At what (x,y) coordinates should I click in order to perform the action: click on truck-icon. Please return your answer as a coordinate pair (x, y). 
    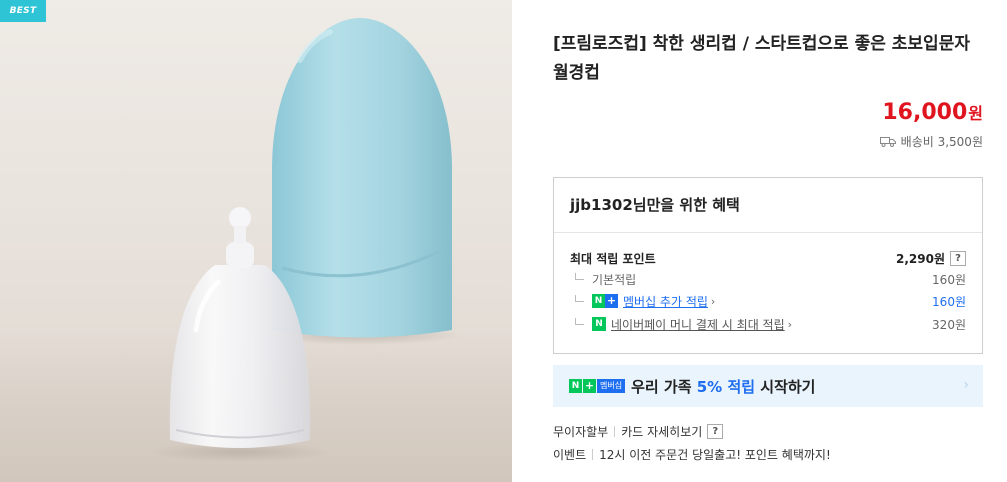
    Looking at the image, I should click on (887, 141).